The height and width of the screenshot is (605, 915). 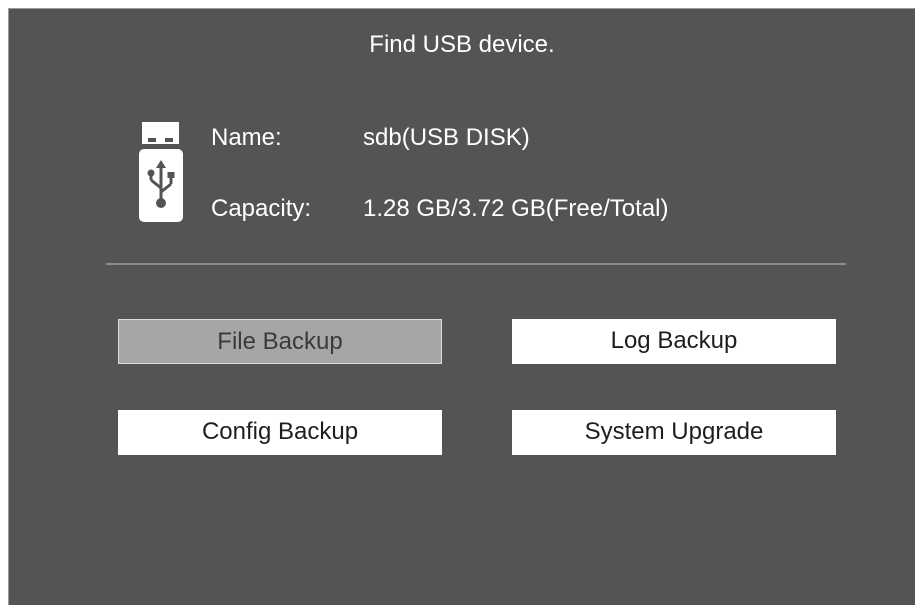 What do you see at coordinates (462, 44) in the screenshot?
I see `dialog-title: Find USB device.` at bounding box center [462, 44].